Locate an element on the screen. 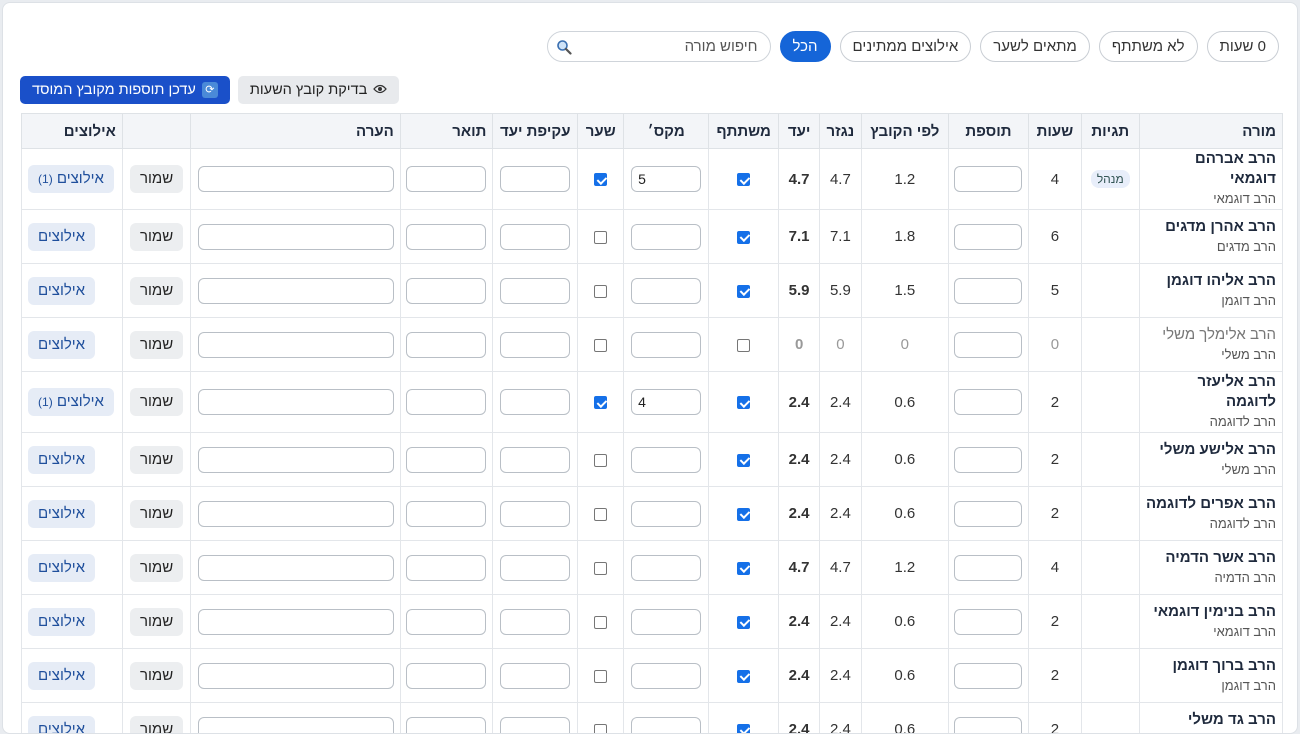 The height and width of the screenshot is (734, 1300). search-box is located at coordinates (659, 46).